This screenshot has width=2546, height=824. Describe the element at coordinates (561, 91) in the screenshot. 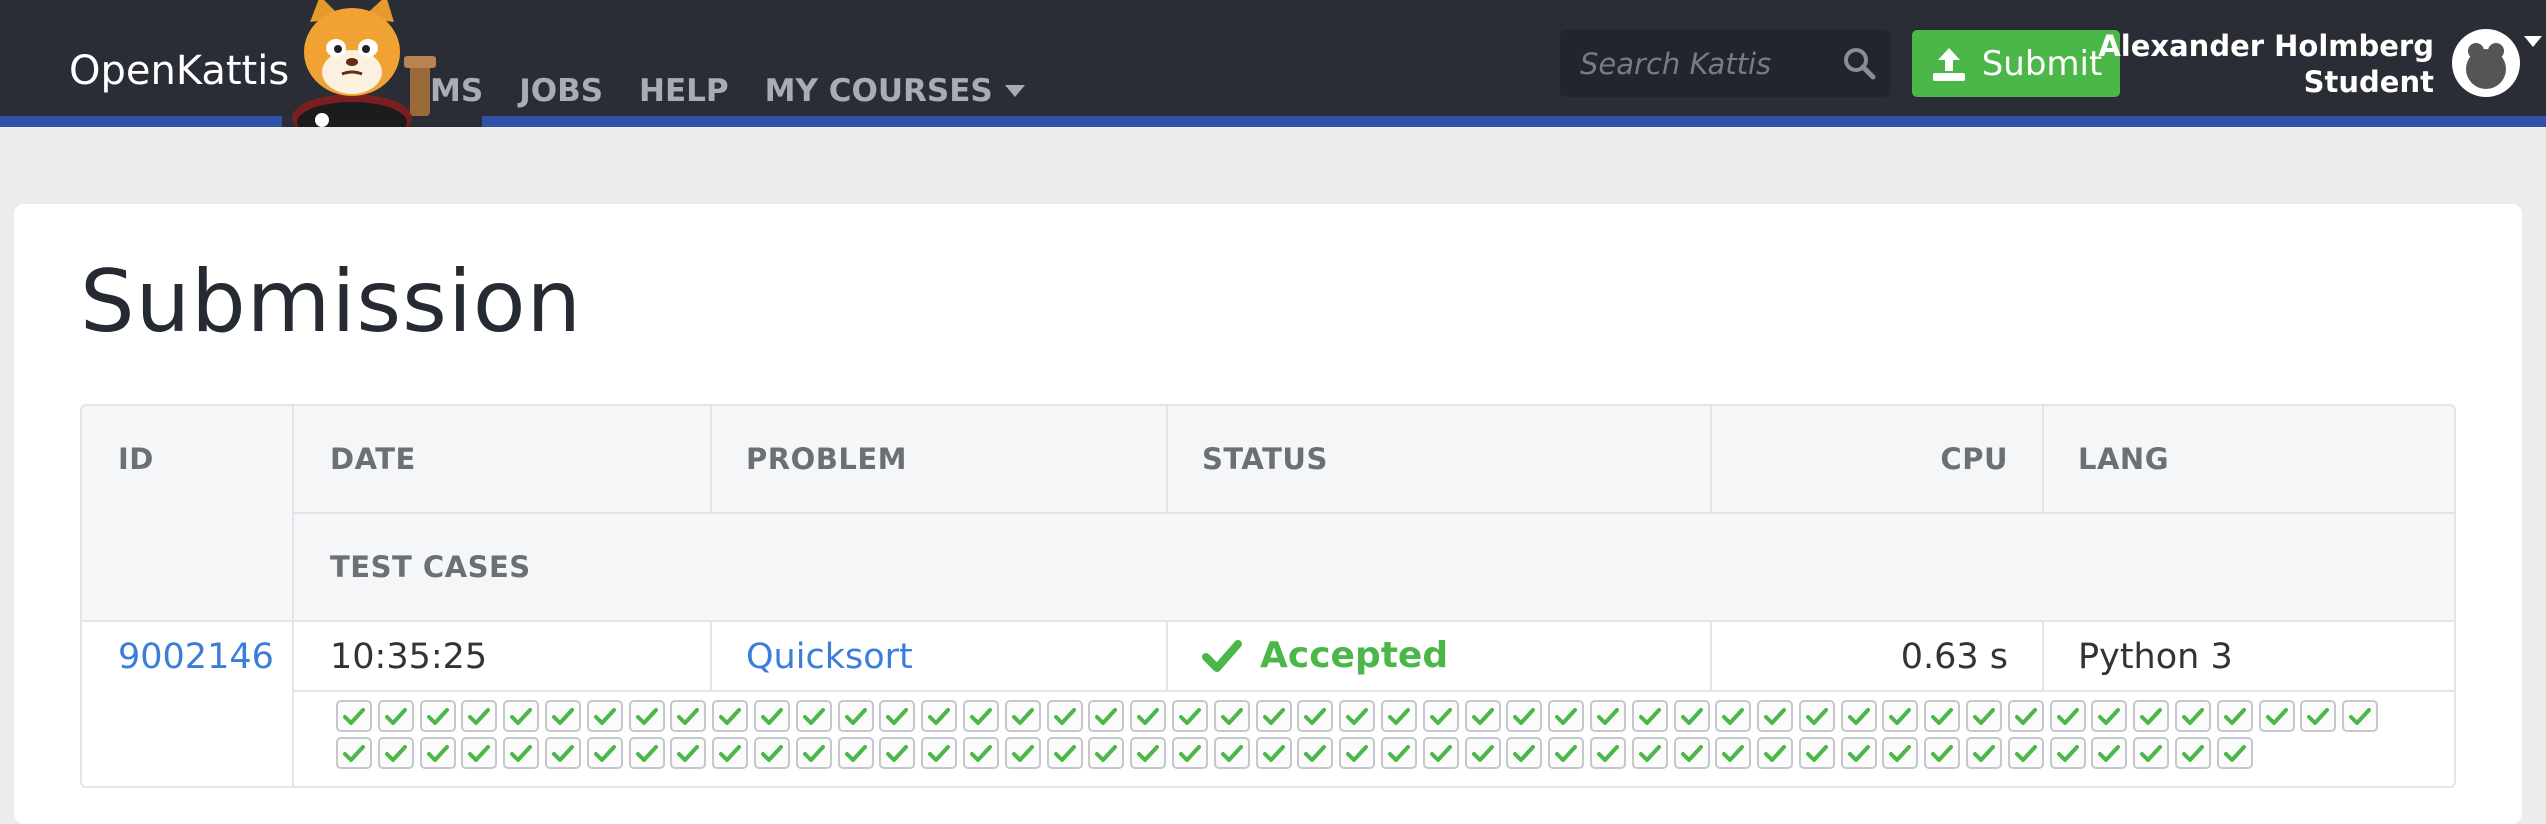

I see `nav-link-jobs: JOBS` at that location.